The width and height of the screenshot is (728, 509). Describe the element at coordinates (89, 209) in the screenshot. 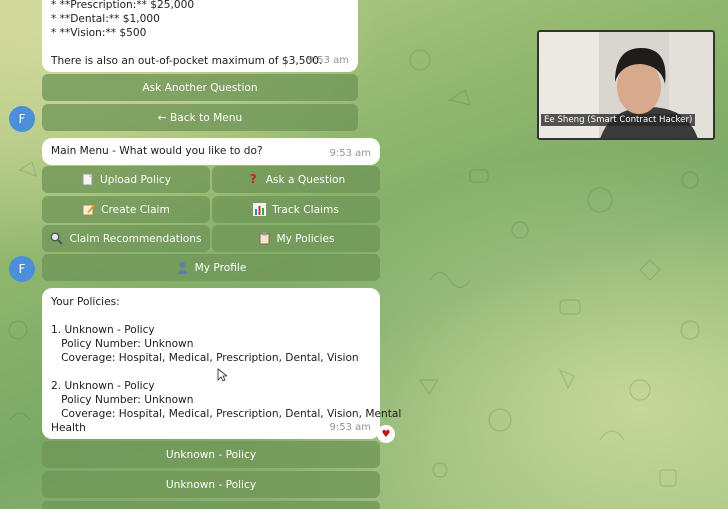

I see `memo-icon` at that location.